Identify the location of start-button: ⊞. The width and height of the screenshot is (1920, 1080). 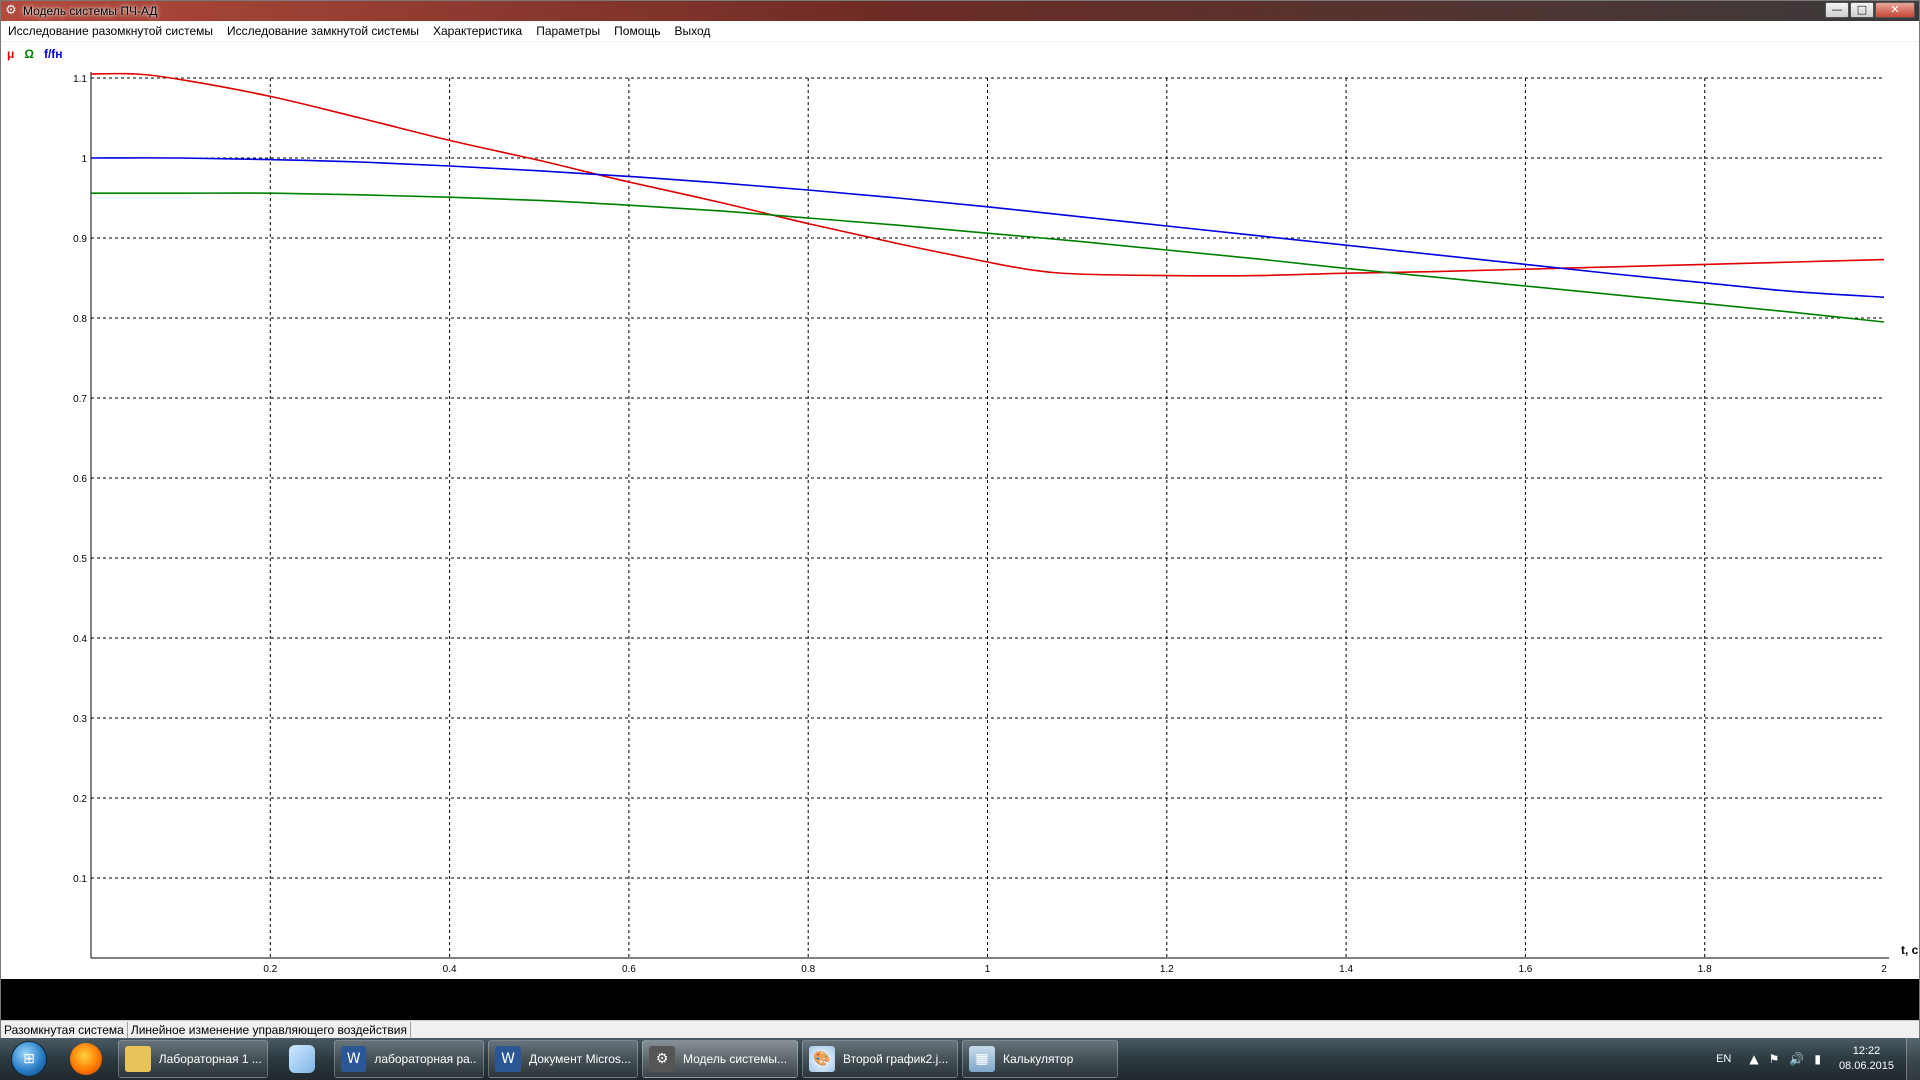
(29, 1059).